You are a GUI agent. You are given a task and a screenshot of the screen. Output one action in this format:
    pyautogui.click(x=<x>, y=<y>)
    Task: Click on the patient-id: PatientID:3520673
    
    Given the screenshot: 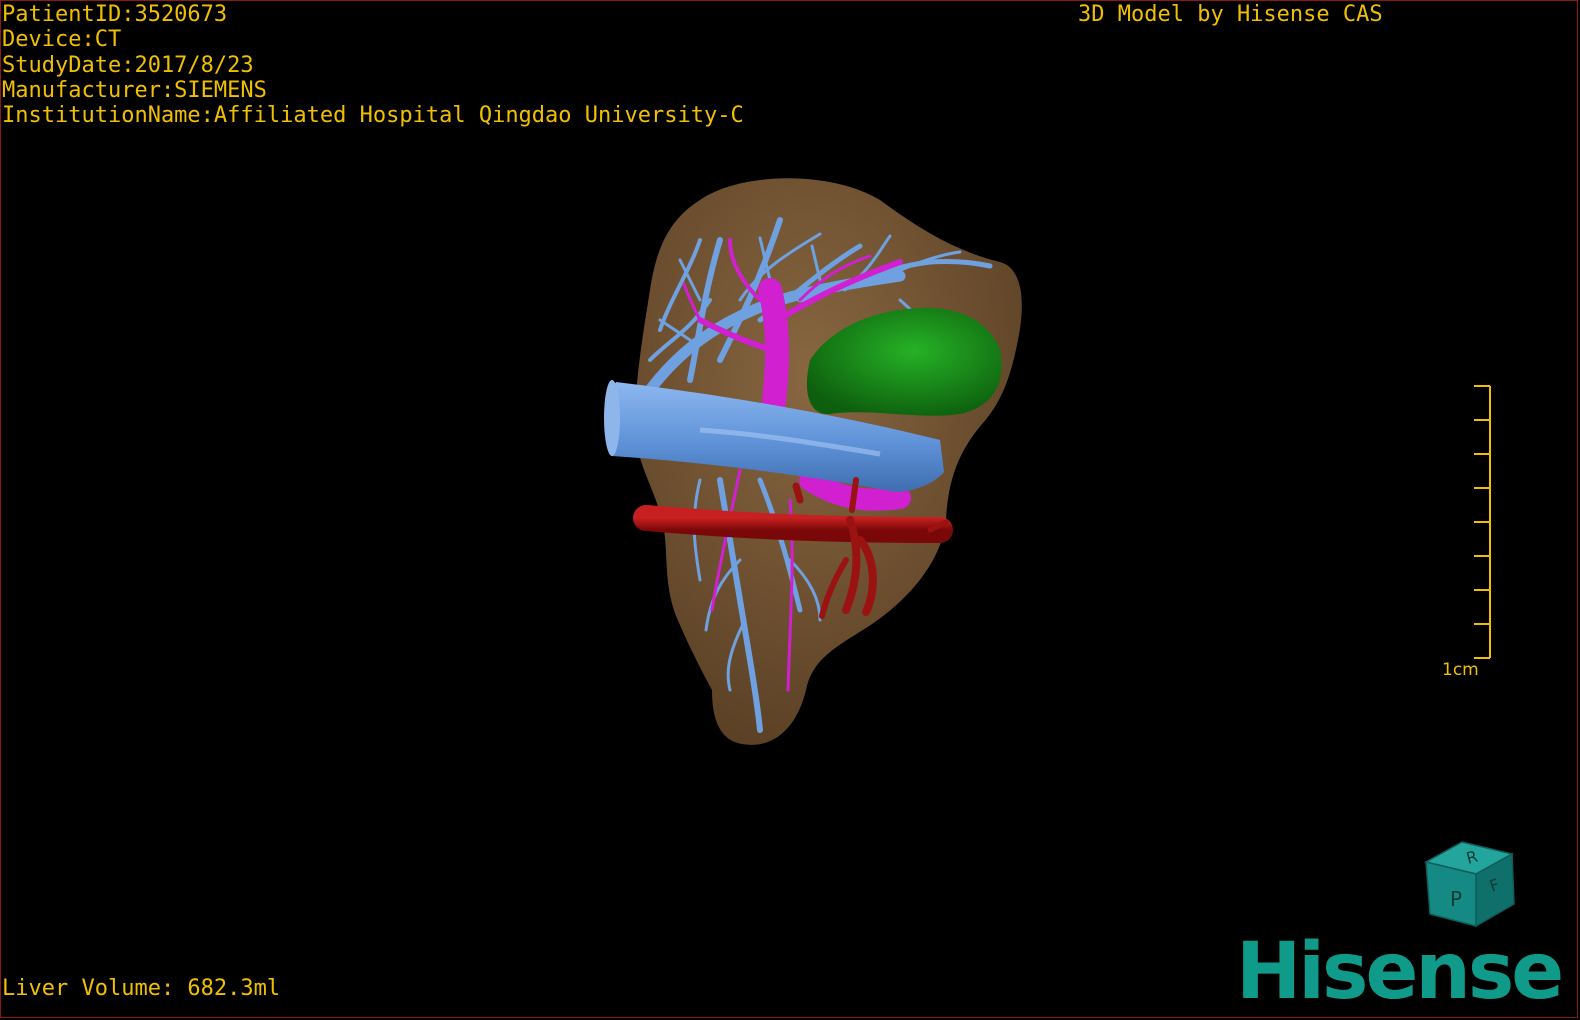 What is the action you would take?
    pyautogui.click(x=115, y=14)
    